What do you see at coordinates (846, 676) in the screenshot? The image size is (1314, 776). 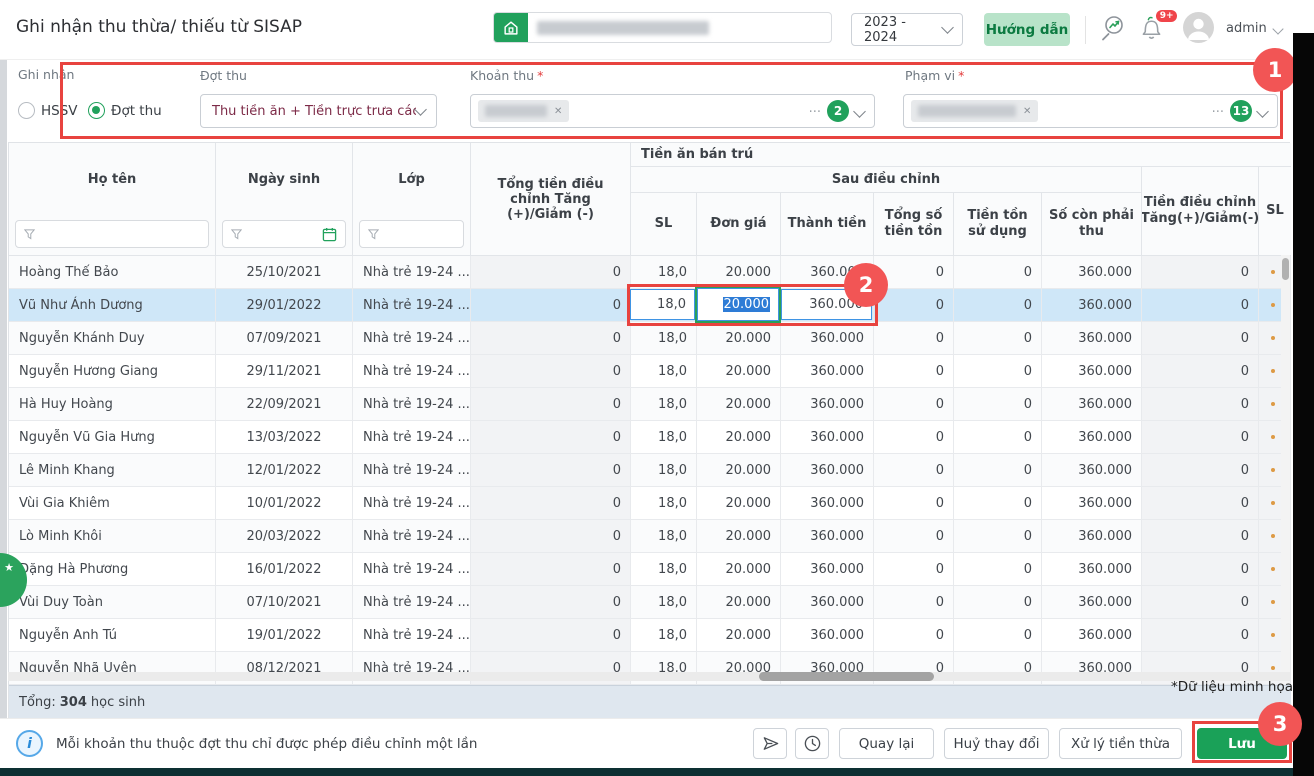 I see `horizontal-scrollbar-thumb` at bounding box center [846, 676].